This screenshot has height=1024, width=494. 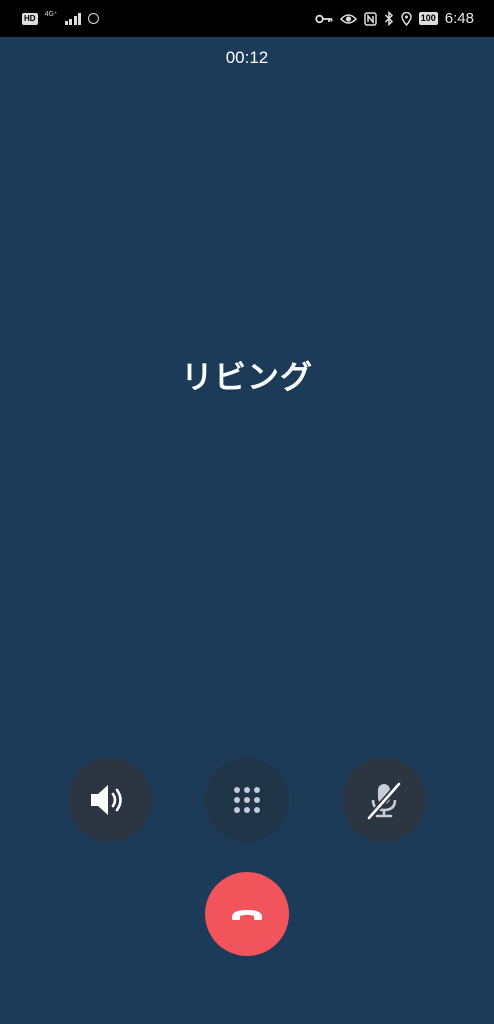 I want to click on speaker-button, so click(x=110, y=800).